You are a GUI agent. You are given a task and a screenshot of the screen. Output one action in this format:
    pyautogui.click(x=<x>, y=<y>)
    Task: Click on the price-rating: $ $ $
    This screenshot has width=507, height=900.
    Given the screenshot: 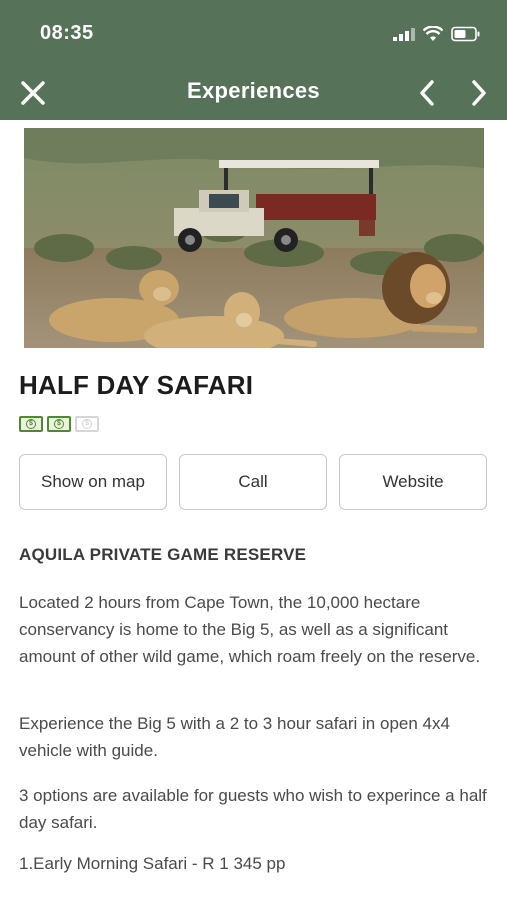 What is the action you would take?
    pyautogui.click(x=59, y=424)
    